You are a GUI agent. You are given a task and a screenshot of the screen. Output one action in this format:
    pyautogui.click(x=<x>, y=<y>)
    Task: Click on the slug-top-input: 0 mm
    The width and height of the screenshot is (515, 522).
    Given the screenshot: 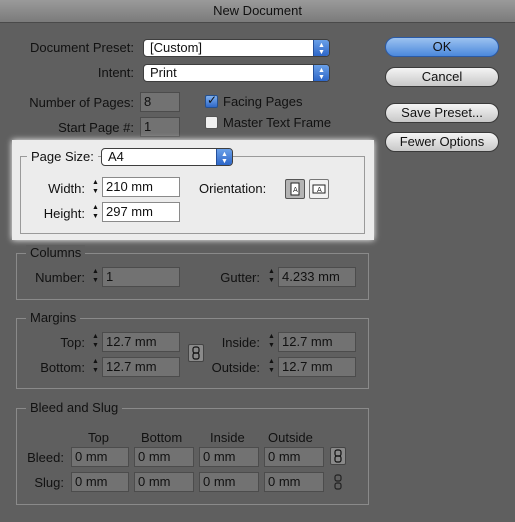 What is the action you would take?
    pyautogui.click(x=100, y=482)
    